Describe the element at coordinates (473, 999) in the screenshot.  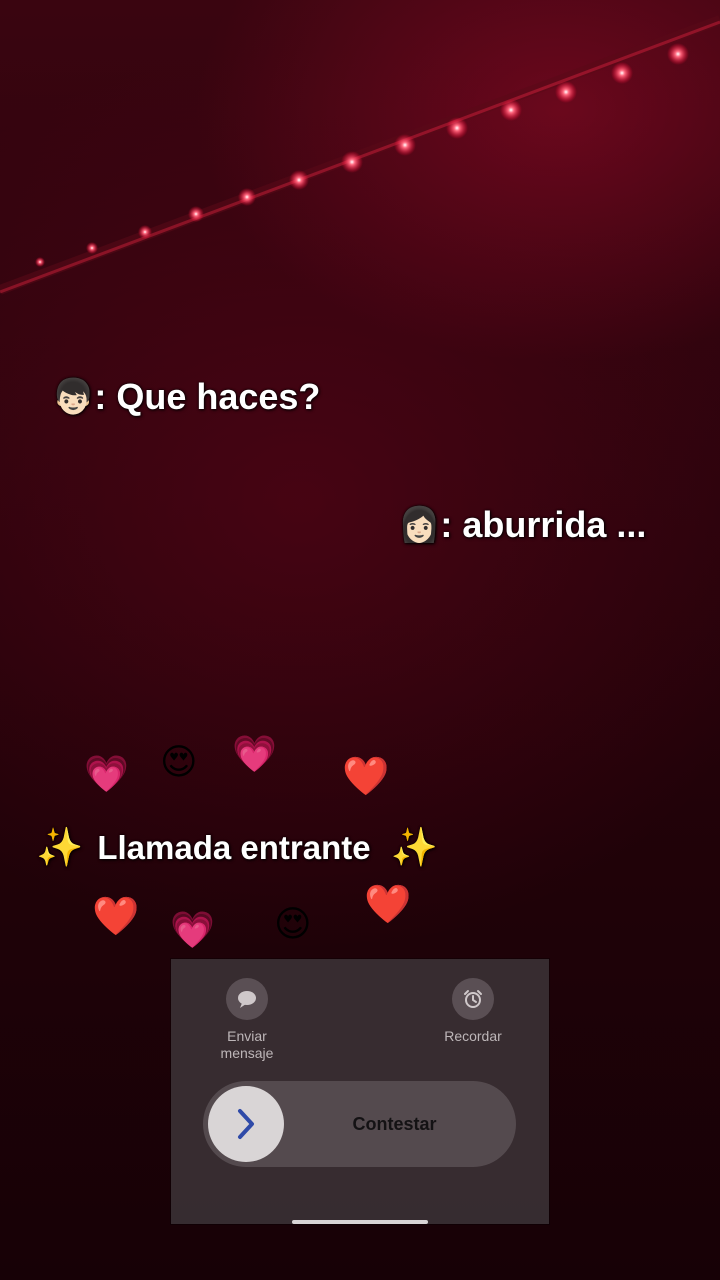
I see `alarm-clock-icon` at that location.